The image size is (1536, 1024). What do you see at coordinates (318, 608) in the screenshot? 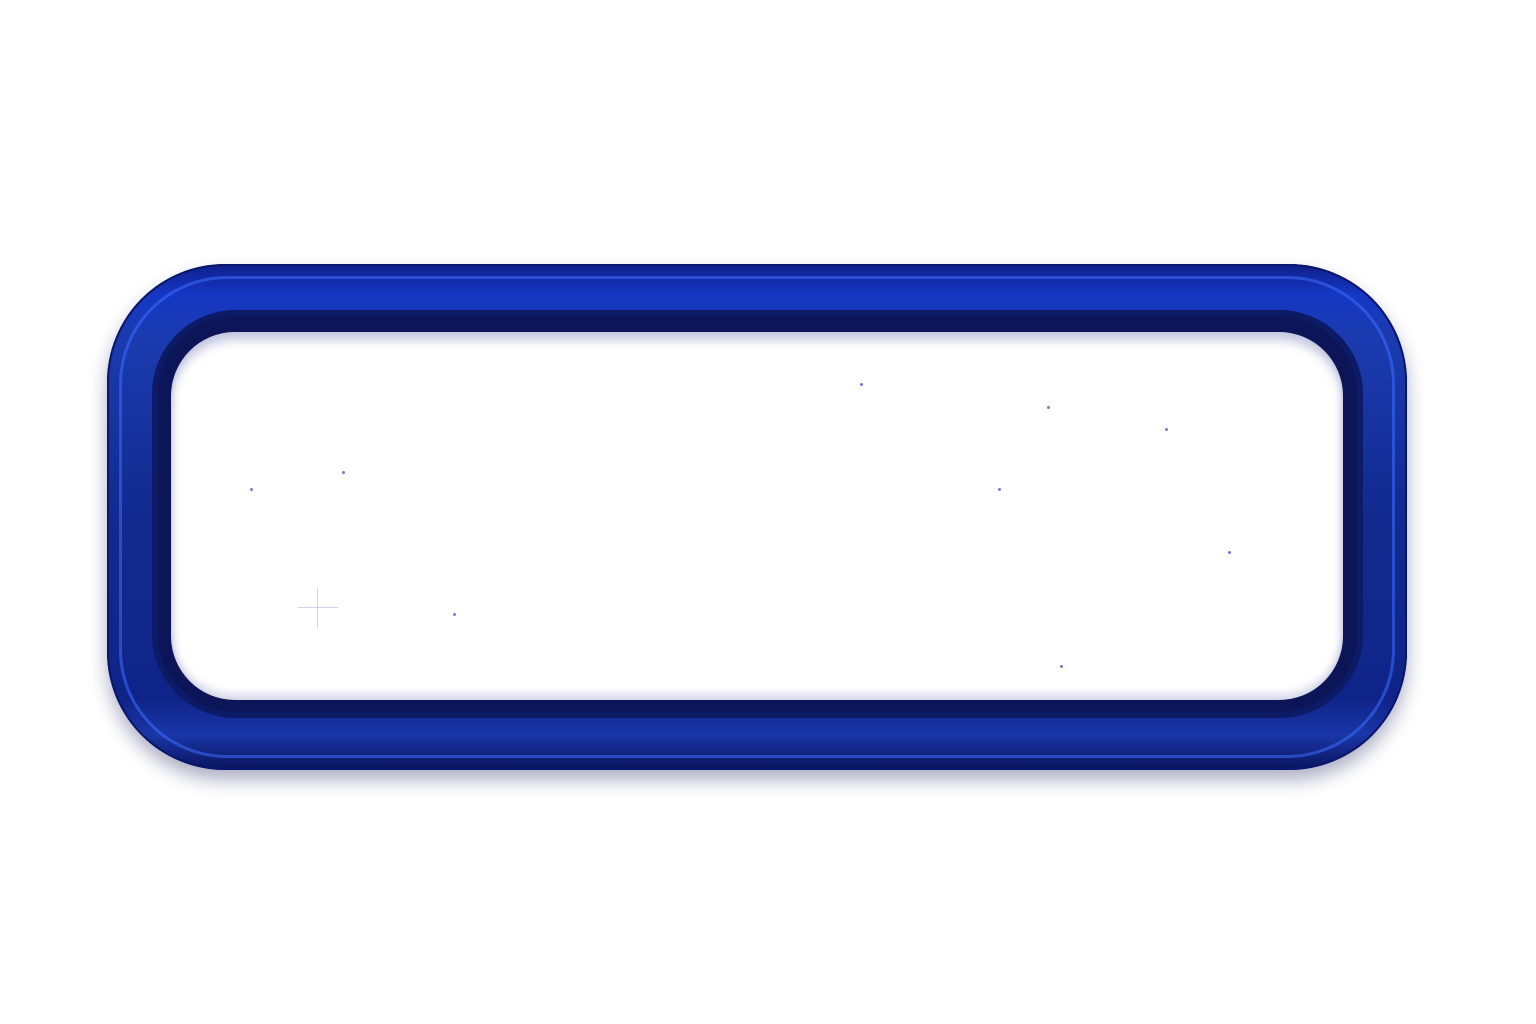
I see `sparkle-cross-icon` at bounding box center [318, 608].